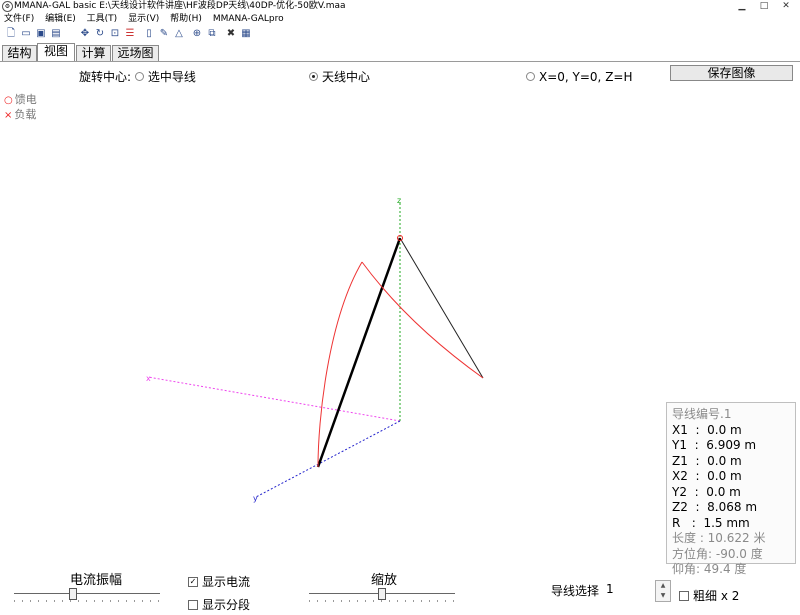 The image size is (800, 615). What do you see at coordinates (714, 445) in the screenshot?
I see `wire-y1: Y1 : 6.909 m` at bounding box center [714, 445].